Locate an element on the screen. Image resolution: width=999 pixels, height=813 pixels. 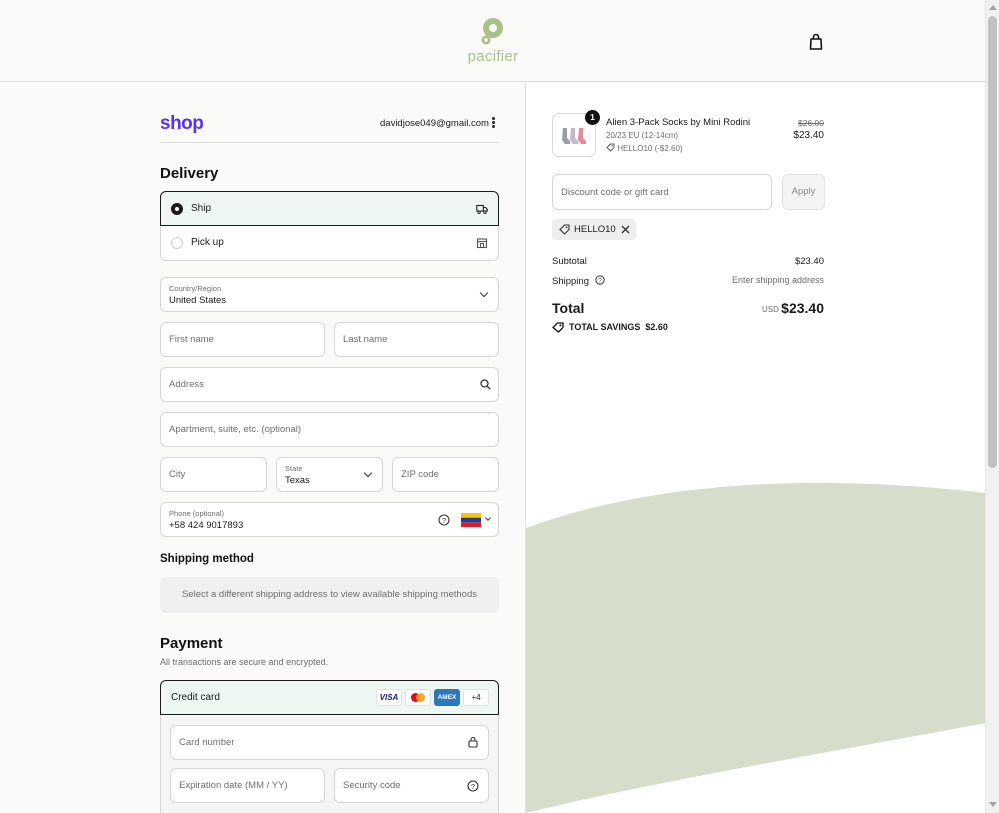
brand-logo: pacifier is located at coordinates (493, 41).